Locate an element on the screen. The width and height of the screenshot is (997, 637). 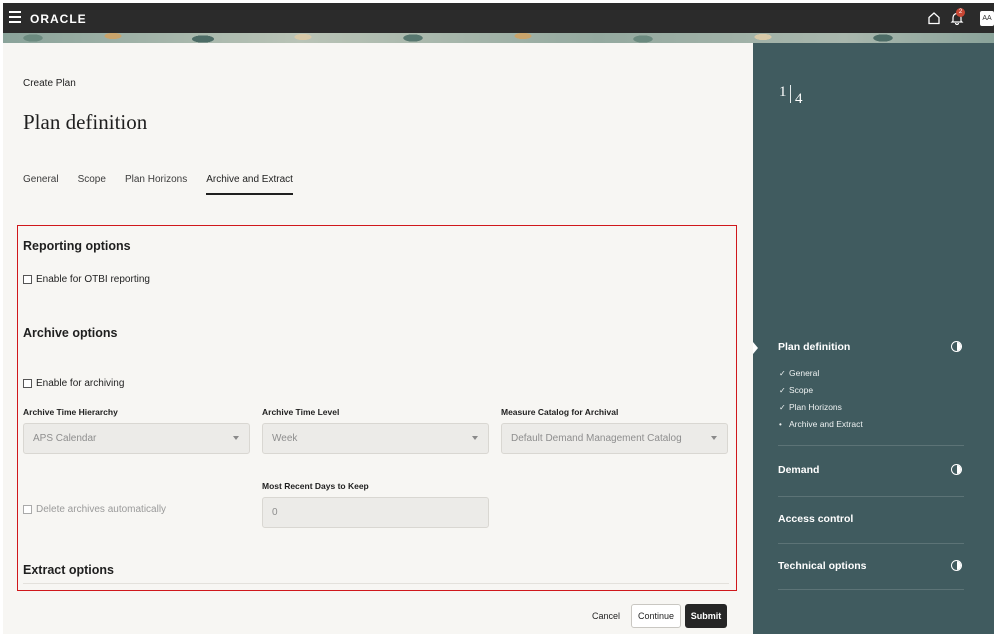
recent-days-value: 0 is located at coordinates (275, 512).